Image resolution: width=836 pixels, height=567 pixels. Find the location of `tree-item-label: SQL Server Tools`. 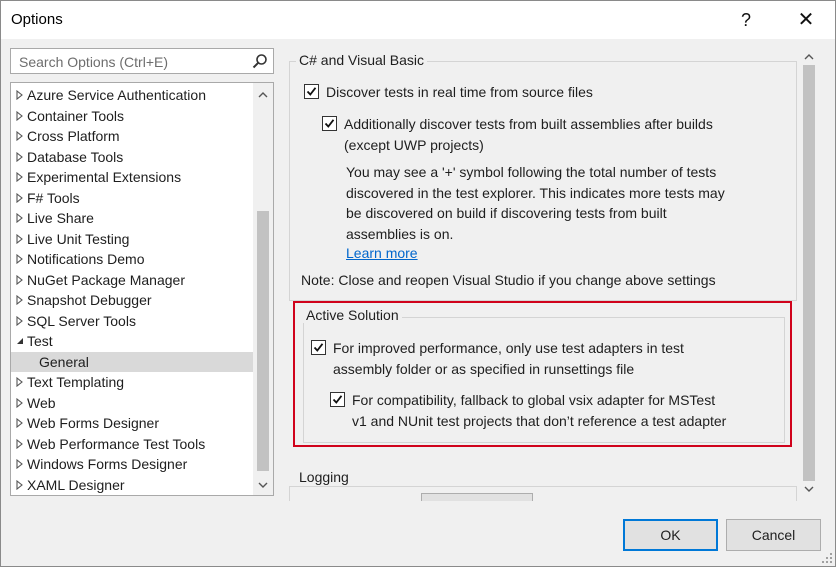

tree-item-label: SQL Server Tools is located at coordinates (81, 320).